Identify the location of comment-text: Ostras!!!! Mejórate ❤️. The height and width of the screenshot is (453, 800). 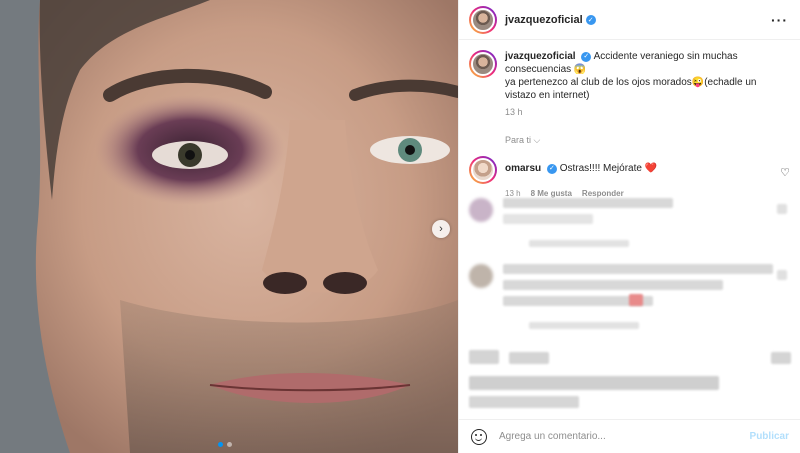
(608, 168).